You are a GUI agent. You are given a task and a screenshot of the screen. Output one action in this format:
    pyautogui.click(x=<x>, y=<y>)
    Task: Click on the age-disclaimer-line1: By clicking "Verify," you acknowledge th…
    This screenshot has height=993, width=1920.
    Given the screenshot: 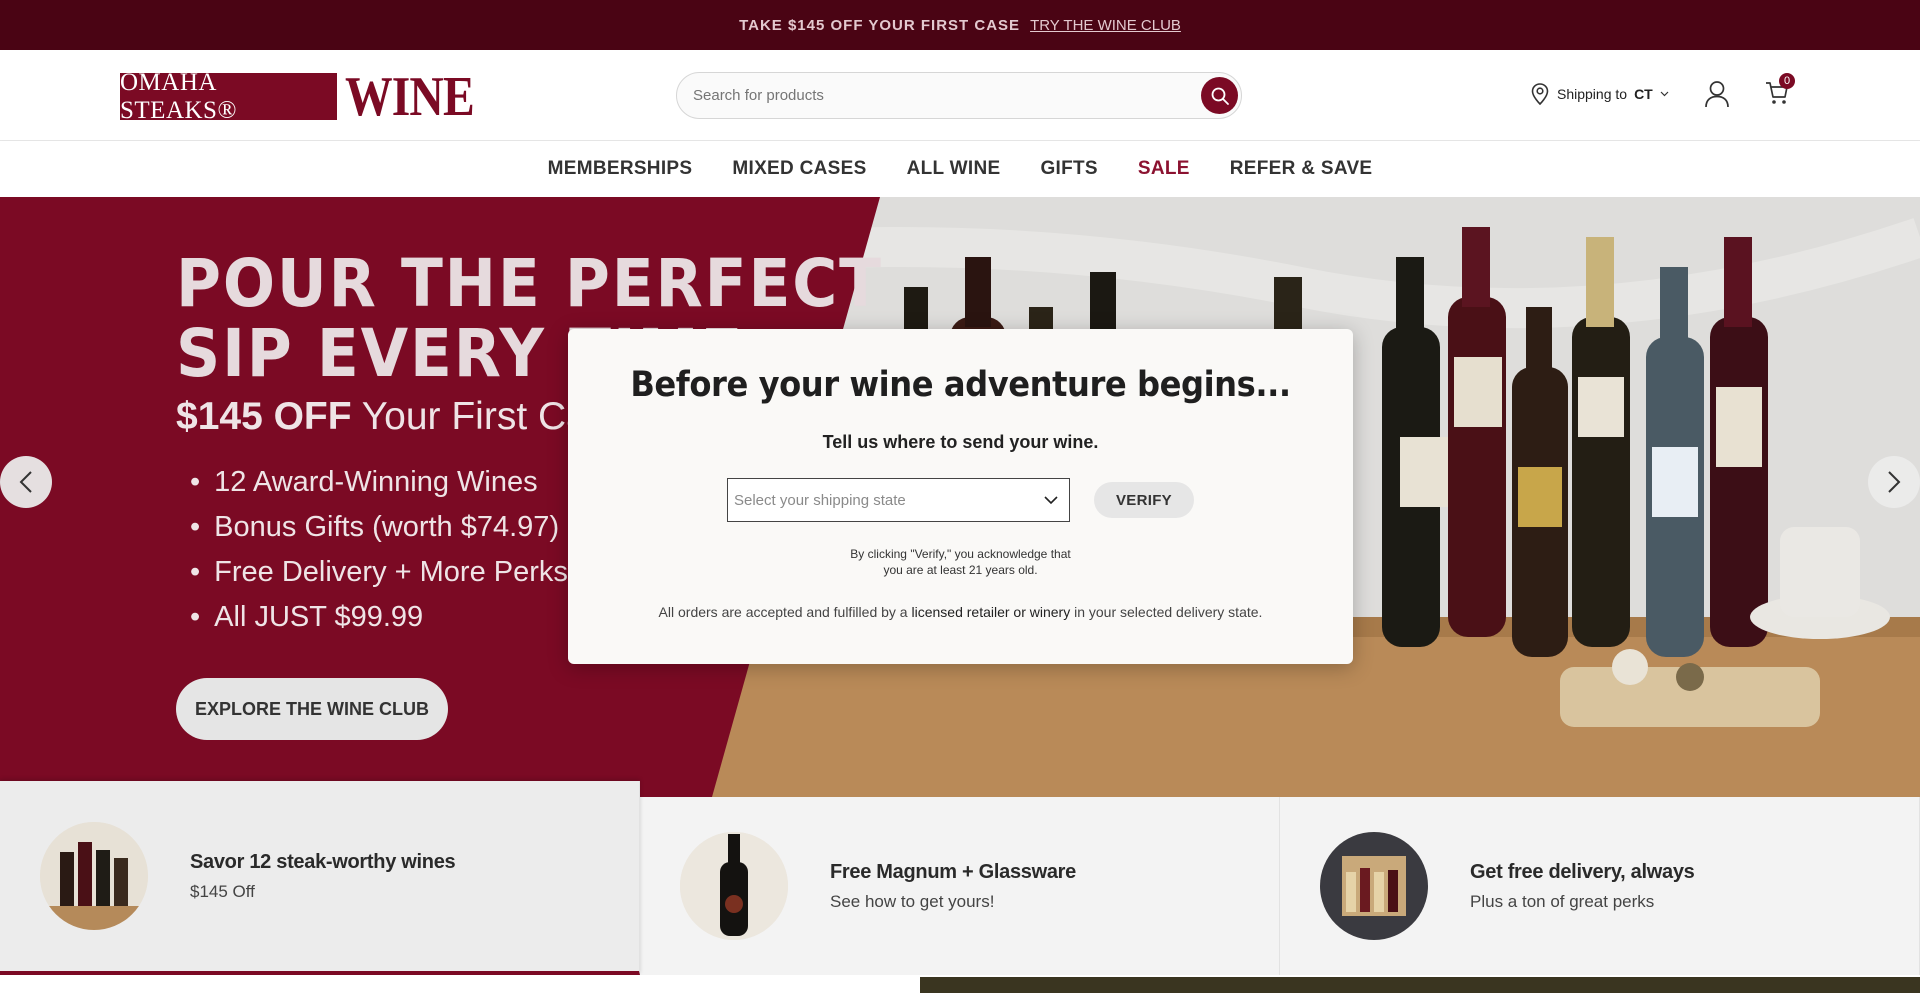 What is the action you would take?
    pyautogui.click(x=960, y=554)
    